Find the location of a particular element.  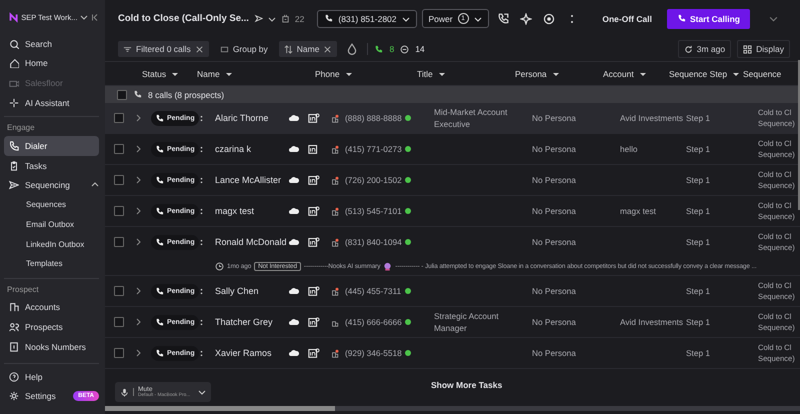

nav-item: Home is located at coordinates (51, 64).